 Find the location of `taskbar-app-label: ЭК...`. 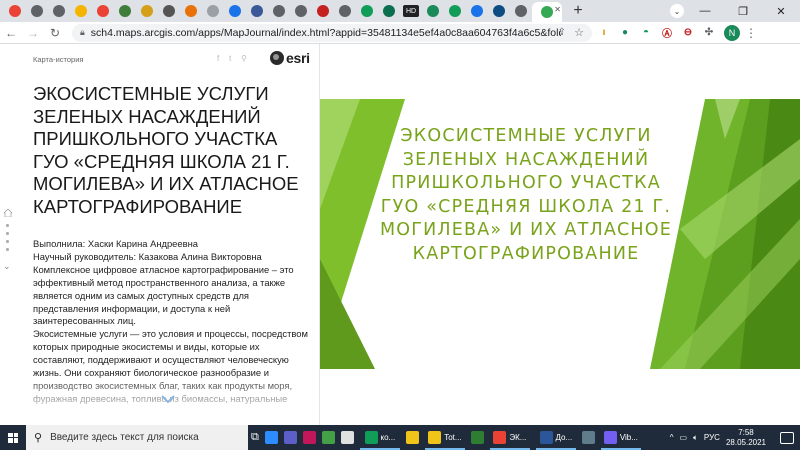

taskbar-app-label: ЭК... is located at coordinates (518, 437).